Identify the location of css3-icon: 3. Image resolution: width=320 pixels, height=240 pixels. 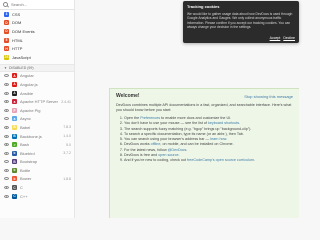
(6, 14).